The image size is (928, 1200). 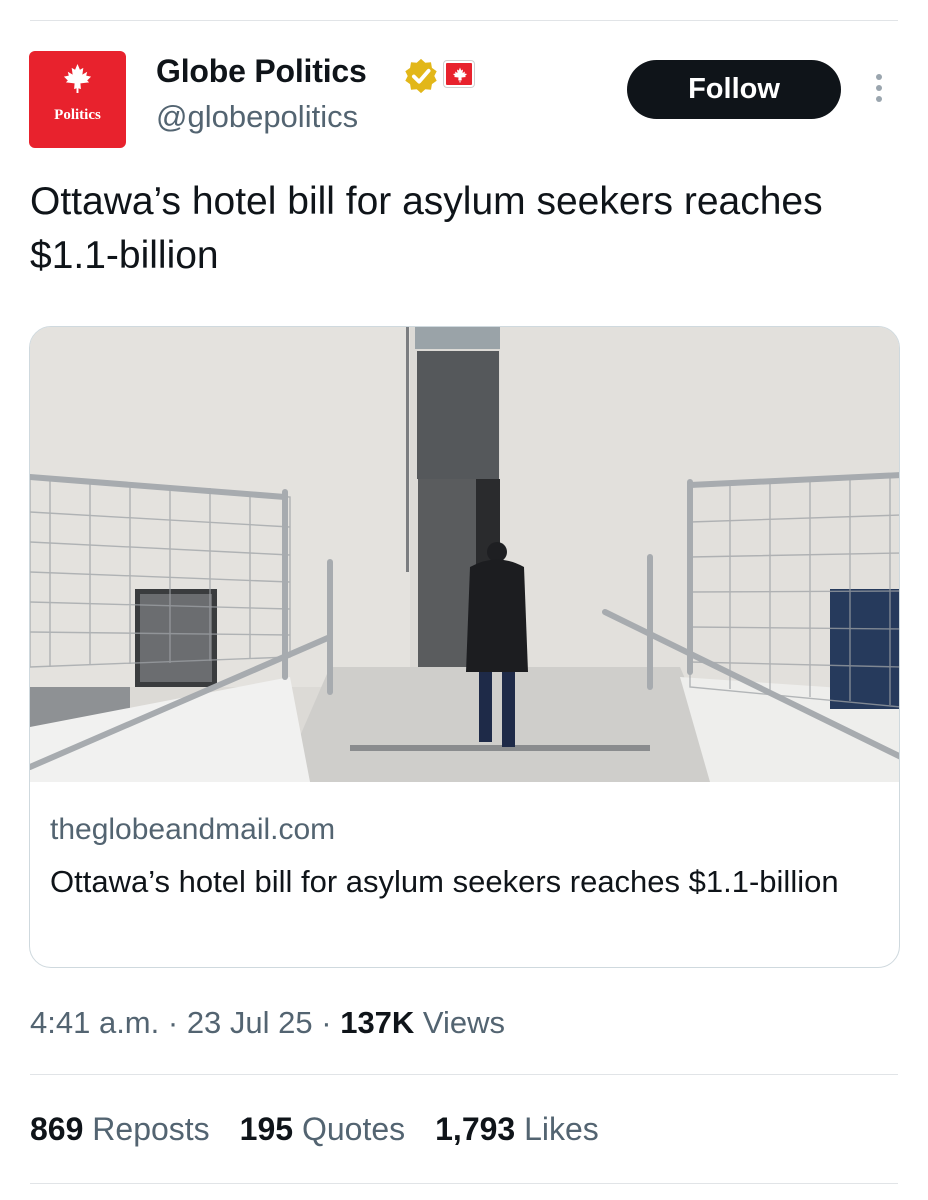 I want to click on avatar-label: Politics, so click(x=77, y=115).